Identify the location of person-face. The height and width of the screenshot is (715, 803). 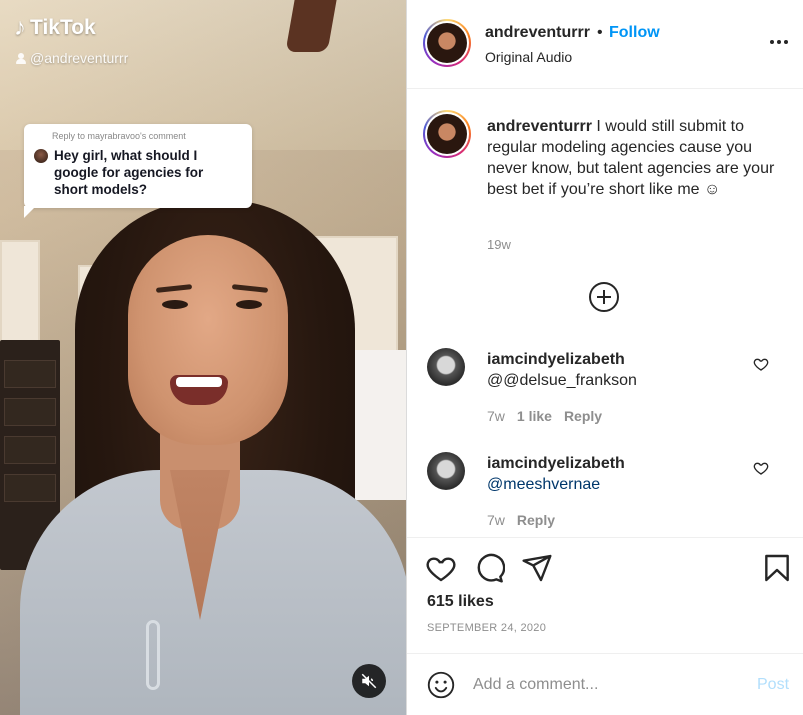
(208, 340).